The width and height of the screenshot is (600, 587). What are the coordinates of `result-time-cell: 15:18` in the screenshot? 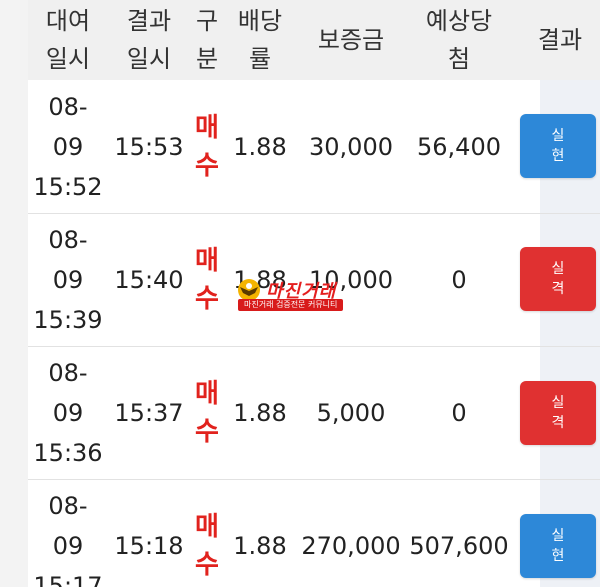 It's located at (149, 546).